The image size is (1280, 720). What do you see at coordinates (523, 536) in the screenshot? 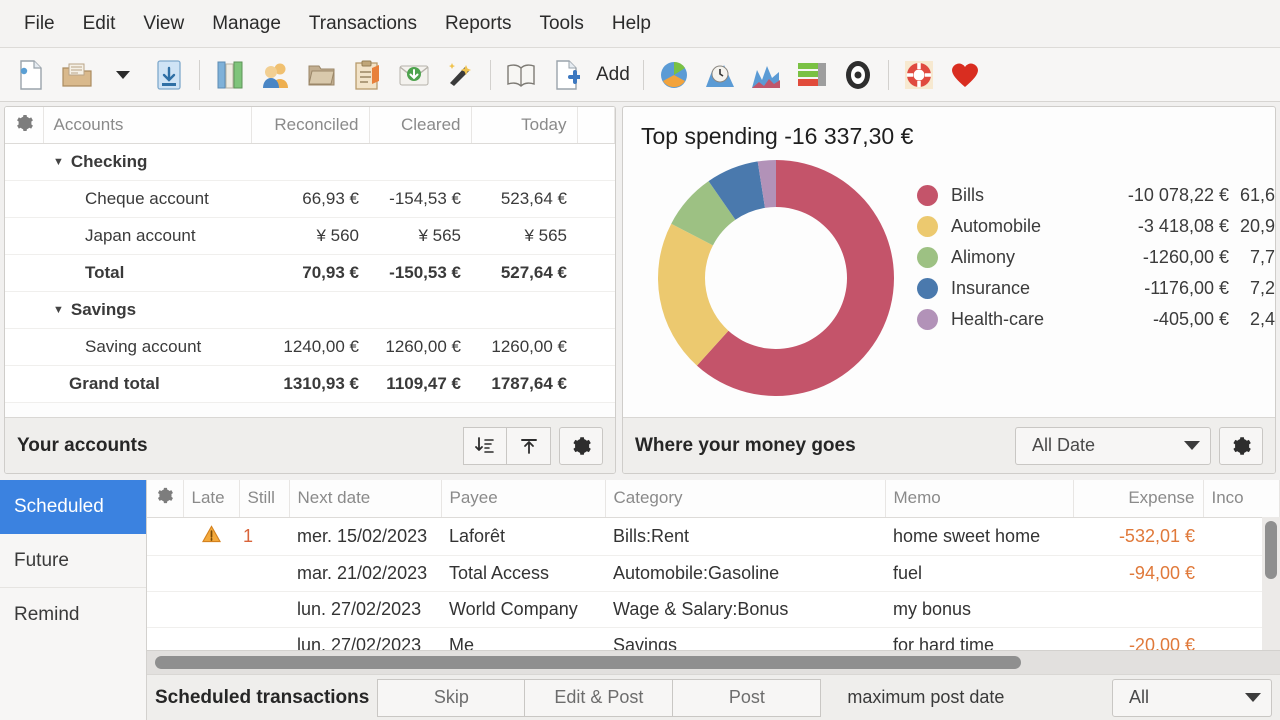
I see `row-payee: Laforêt` at bounding box center [523, 536].